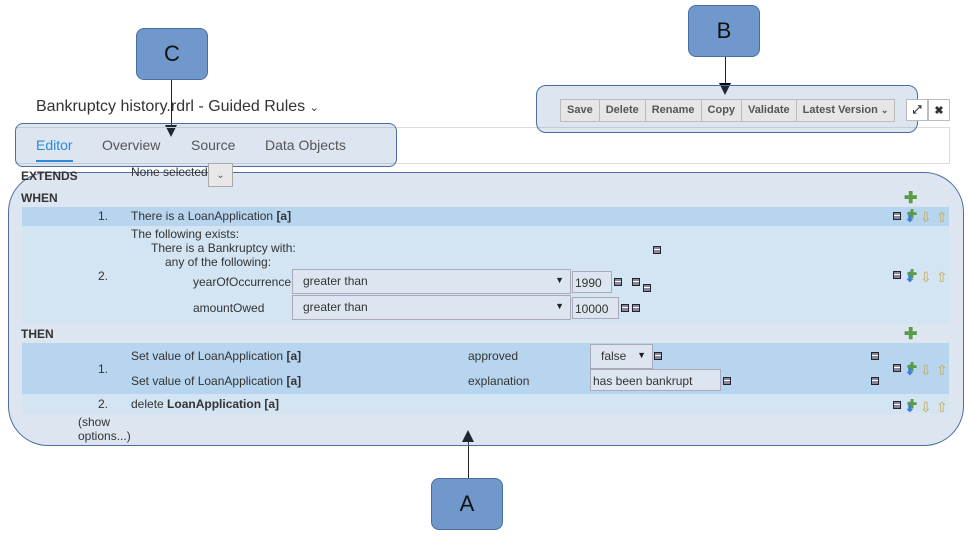 This screenshot has height=536, width=969. I want to click on delete-button: Delete, so click(623, 110).